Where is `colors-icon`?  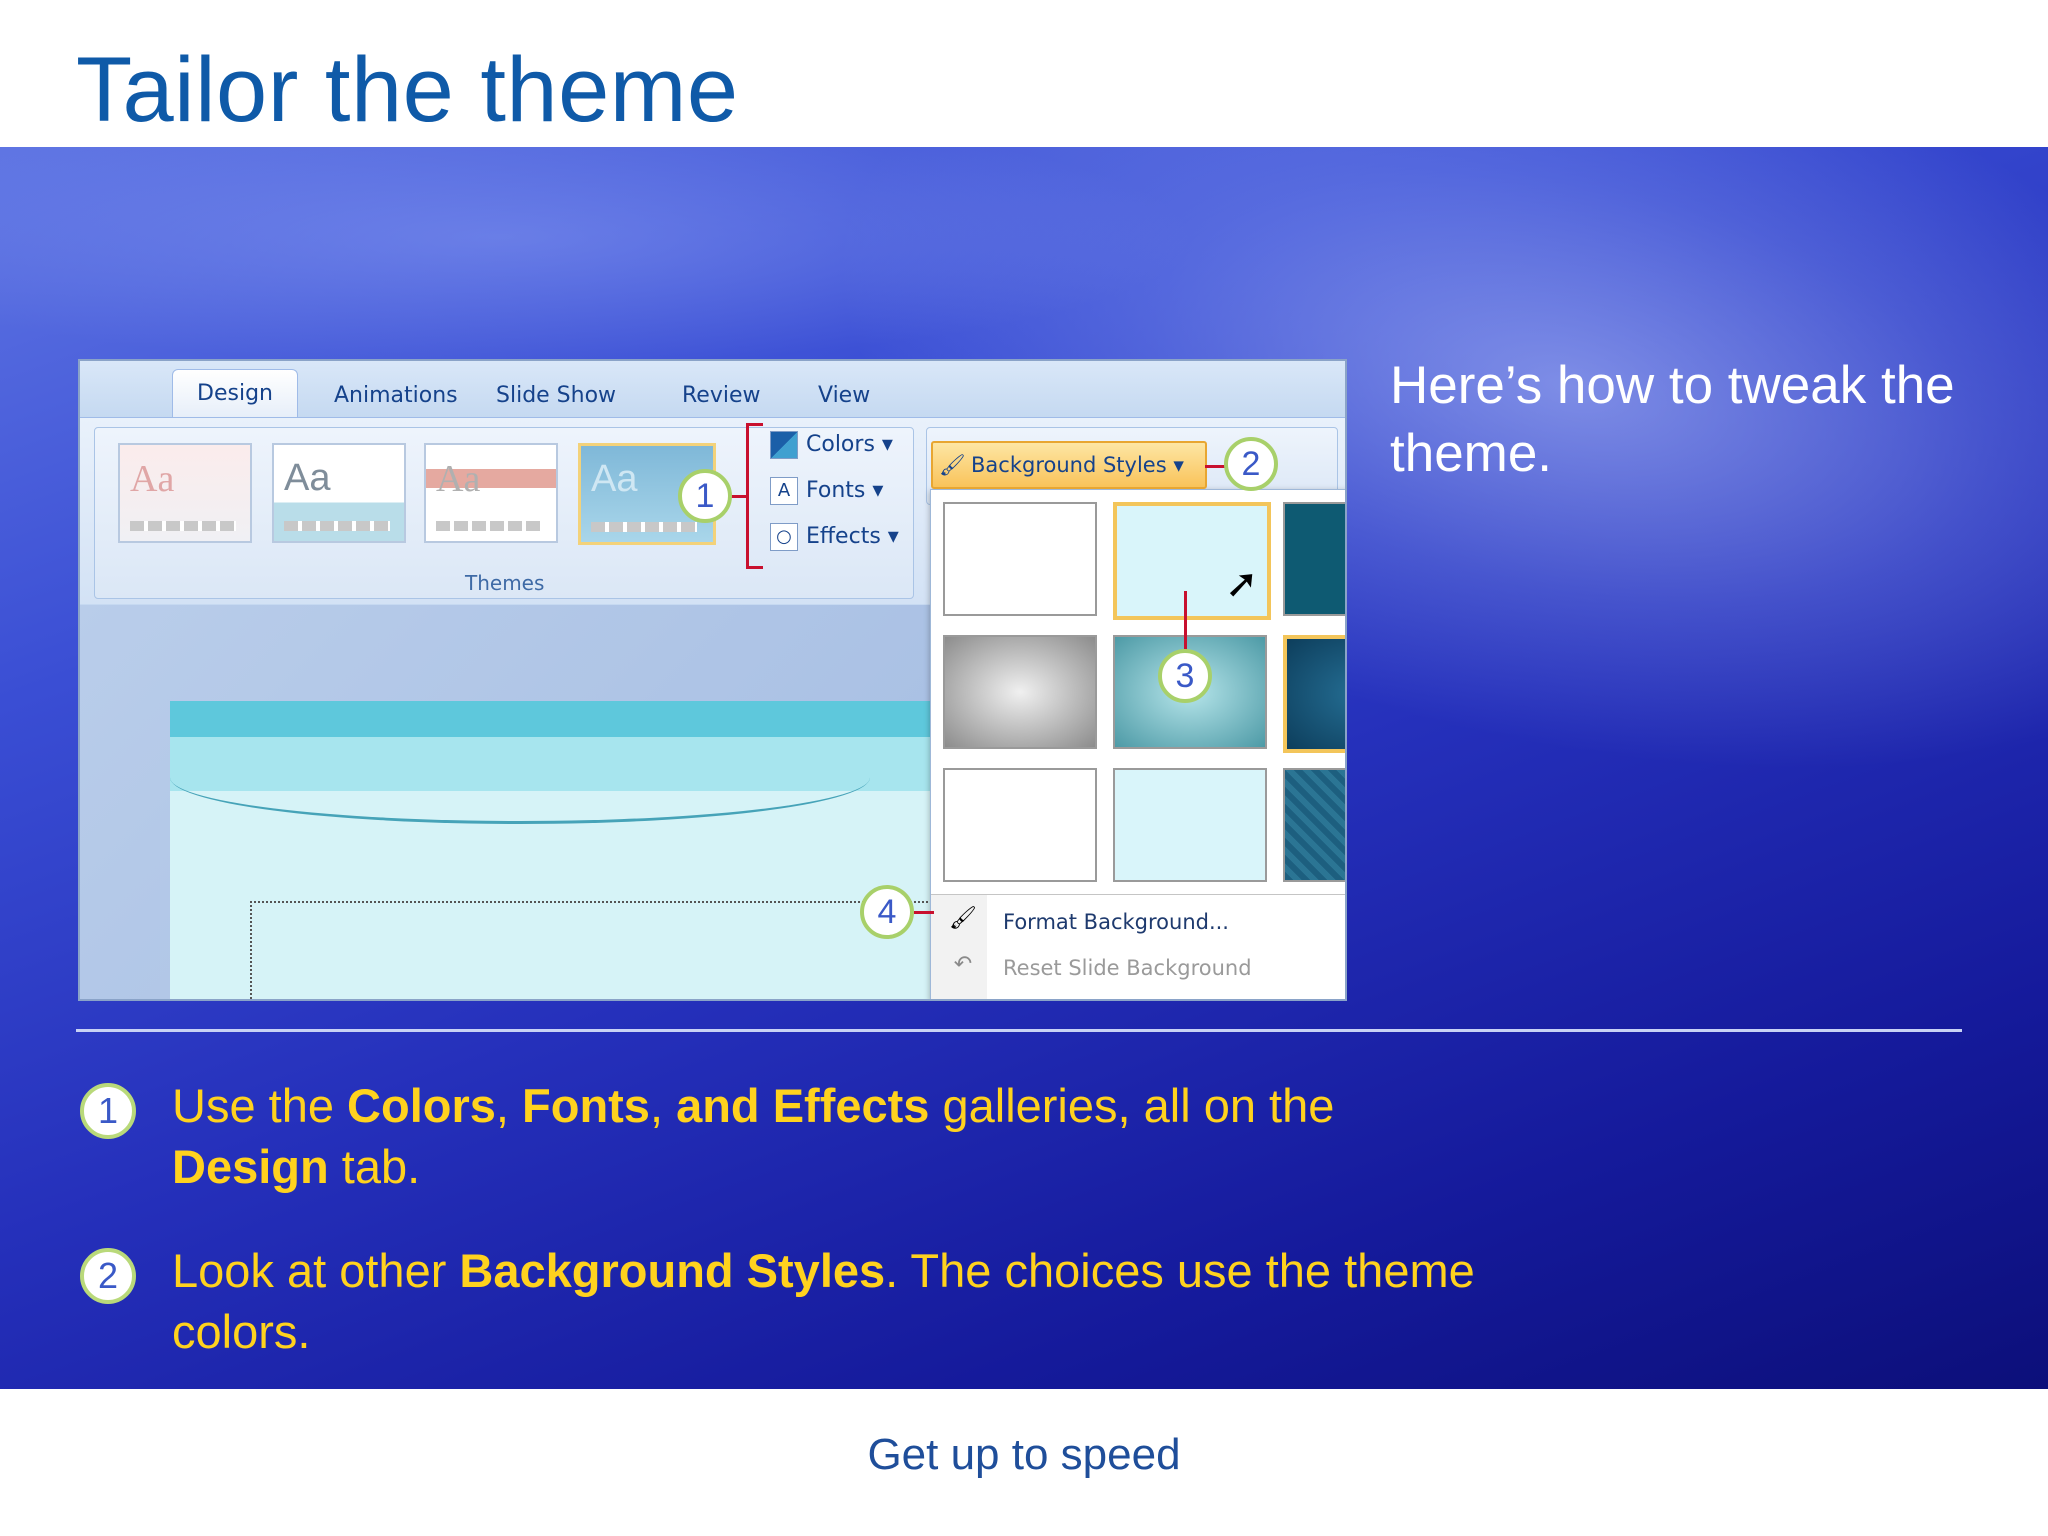
colors-icon is located at coordinates (784, 445).